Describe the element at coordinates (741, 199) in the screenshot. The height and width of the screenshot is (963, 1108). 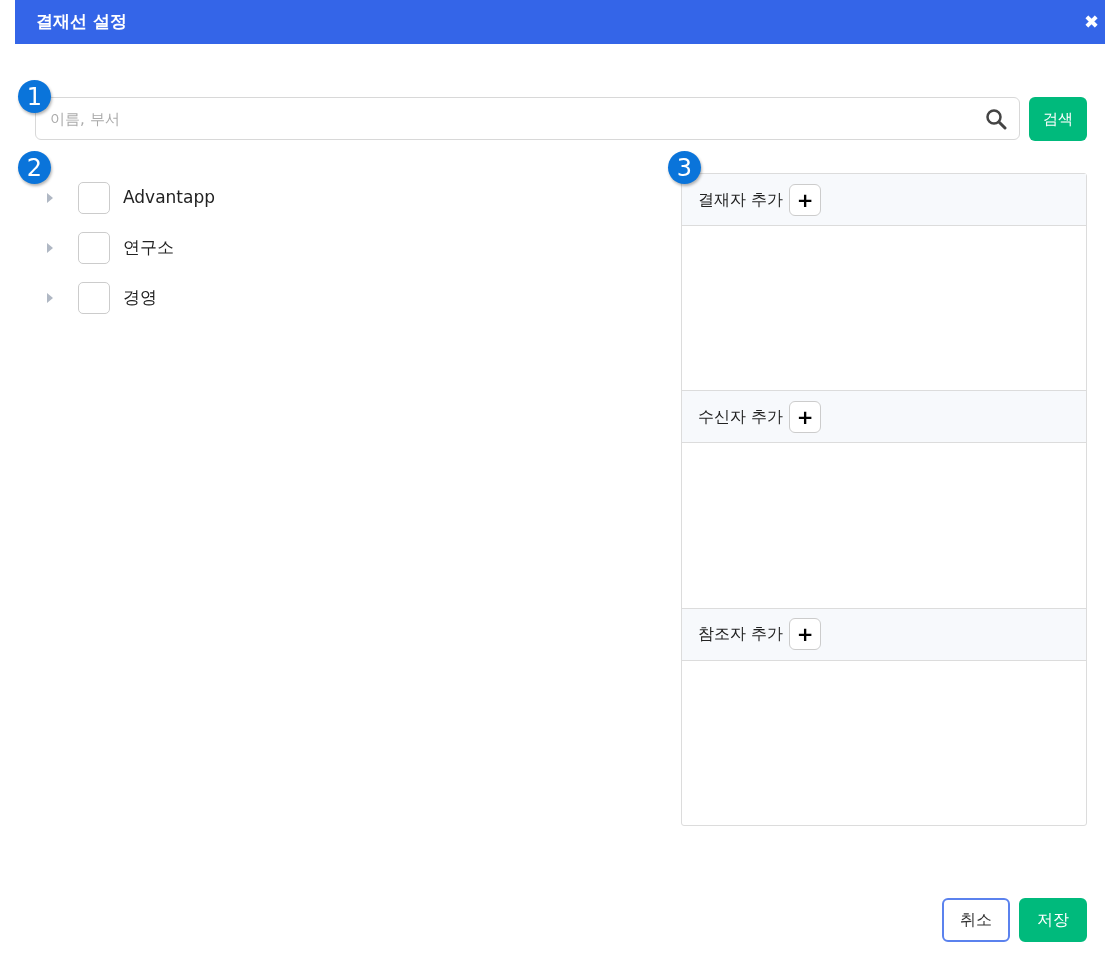
I see `section-title: 결재자 추가` at that location.